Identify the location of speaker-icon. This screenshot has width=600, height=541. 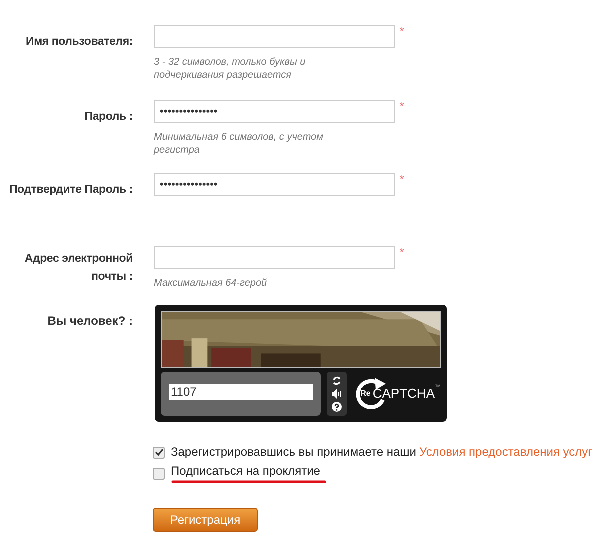
(336, 393).